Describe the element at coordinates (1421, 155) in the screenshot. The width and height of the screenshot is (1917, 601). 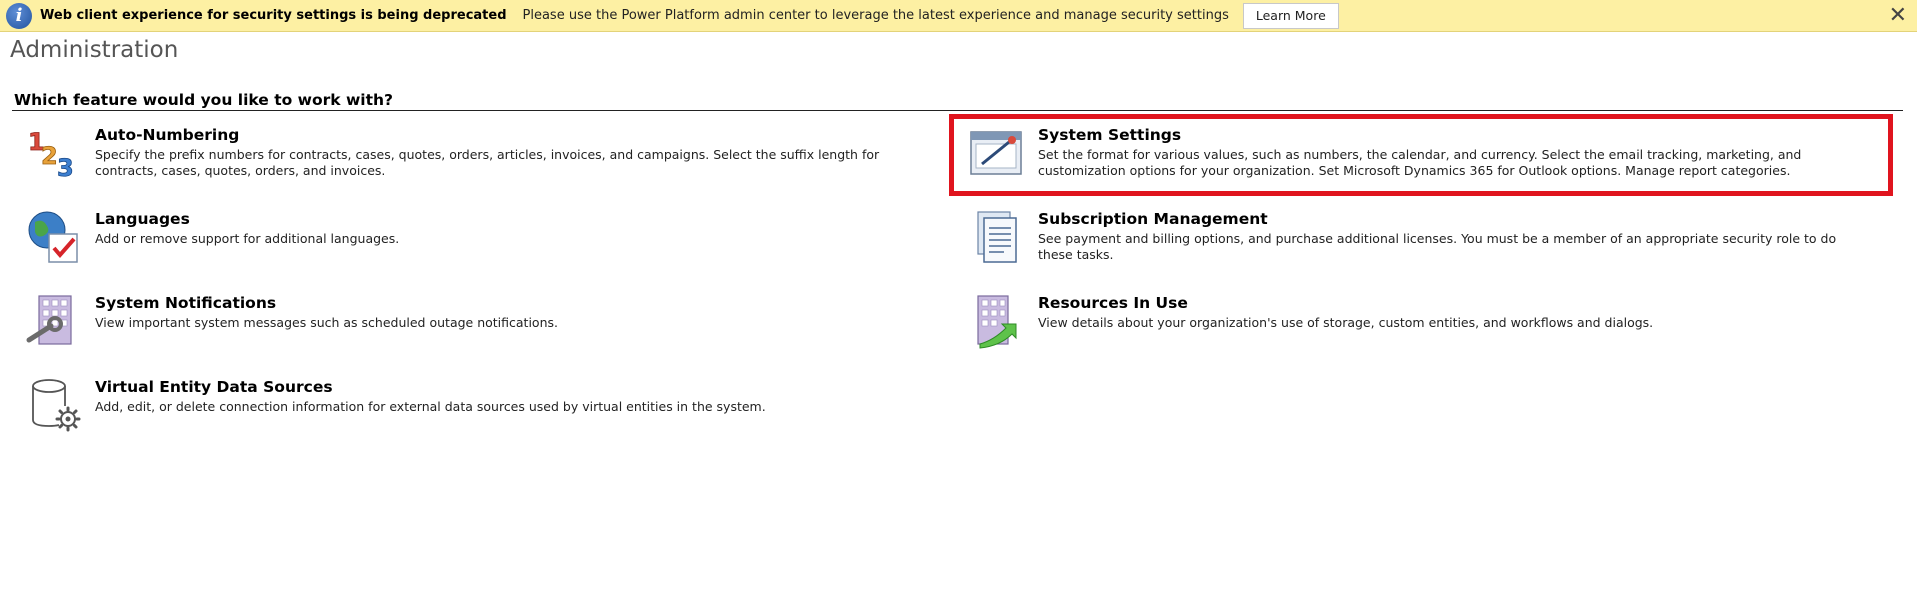
I see `highlight-box` at that location.